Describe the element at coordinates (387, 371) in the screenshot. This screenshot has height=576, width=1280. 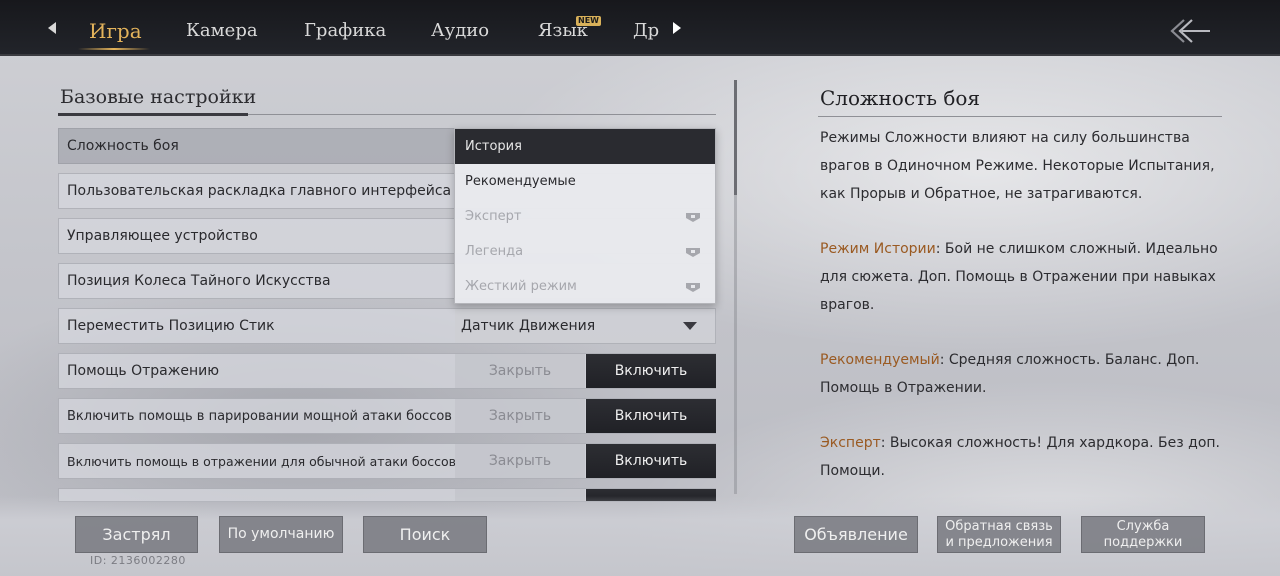
I see `setting-row-deflect-assist: Помощь Отражению Закрыть Включить` at that location.